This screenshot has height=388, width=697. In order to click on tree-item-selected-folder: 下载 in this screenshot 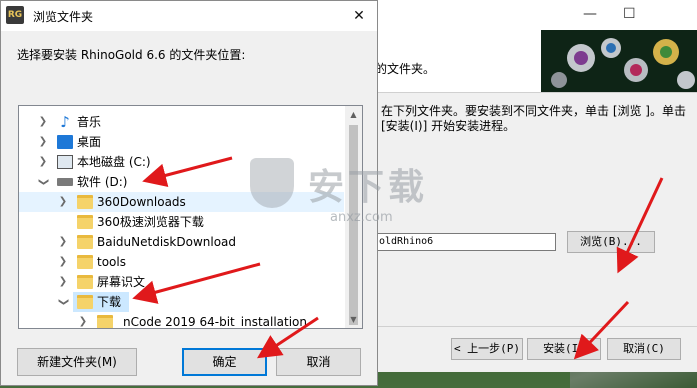, I will do `click(101, 302)`.